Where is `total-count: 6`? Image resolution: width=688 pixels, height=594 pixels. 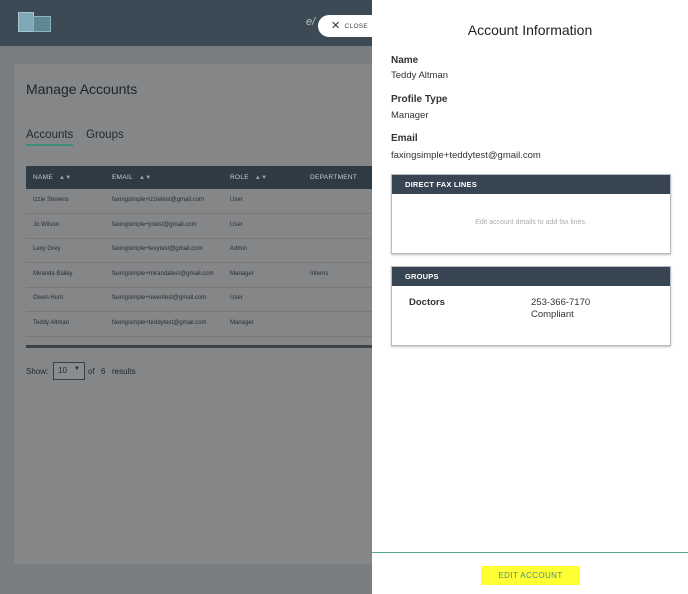 total-count: 6 is located at coordinates (103, 371).